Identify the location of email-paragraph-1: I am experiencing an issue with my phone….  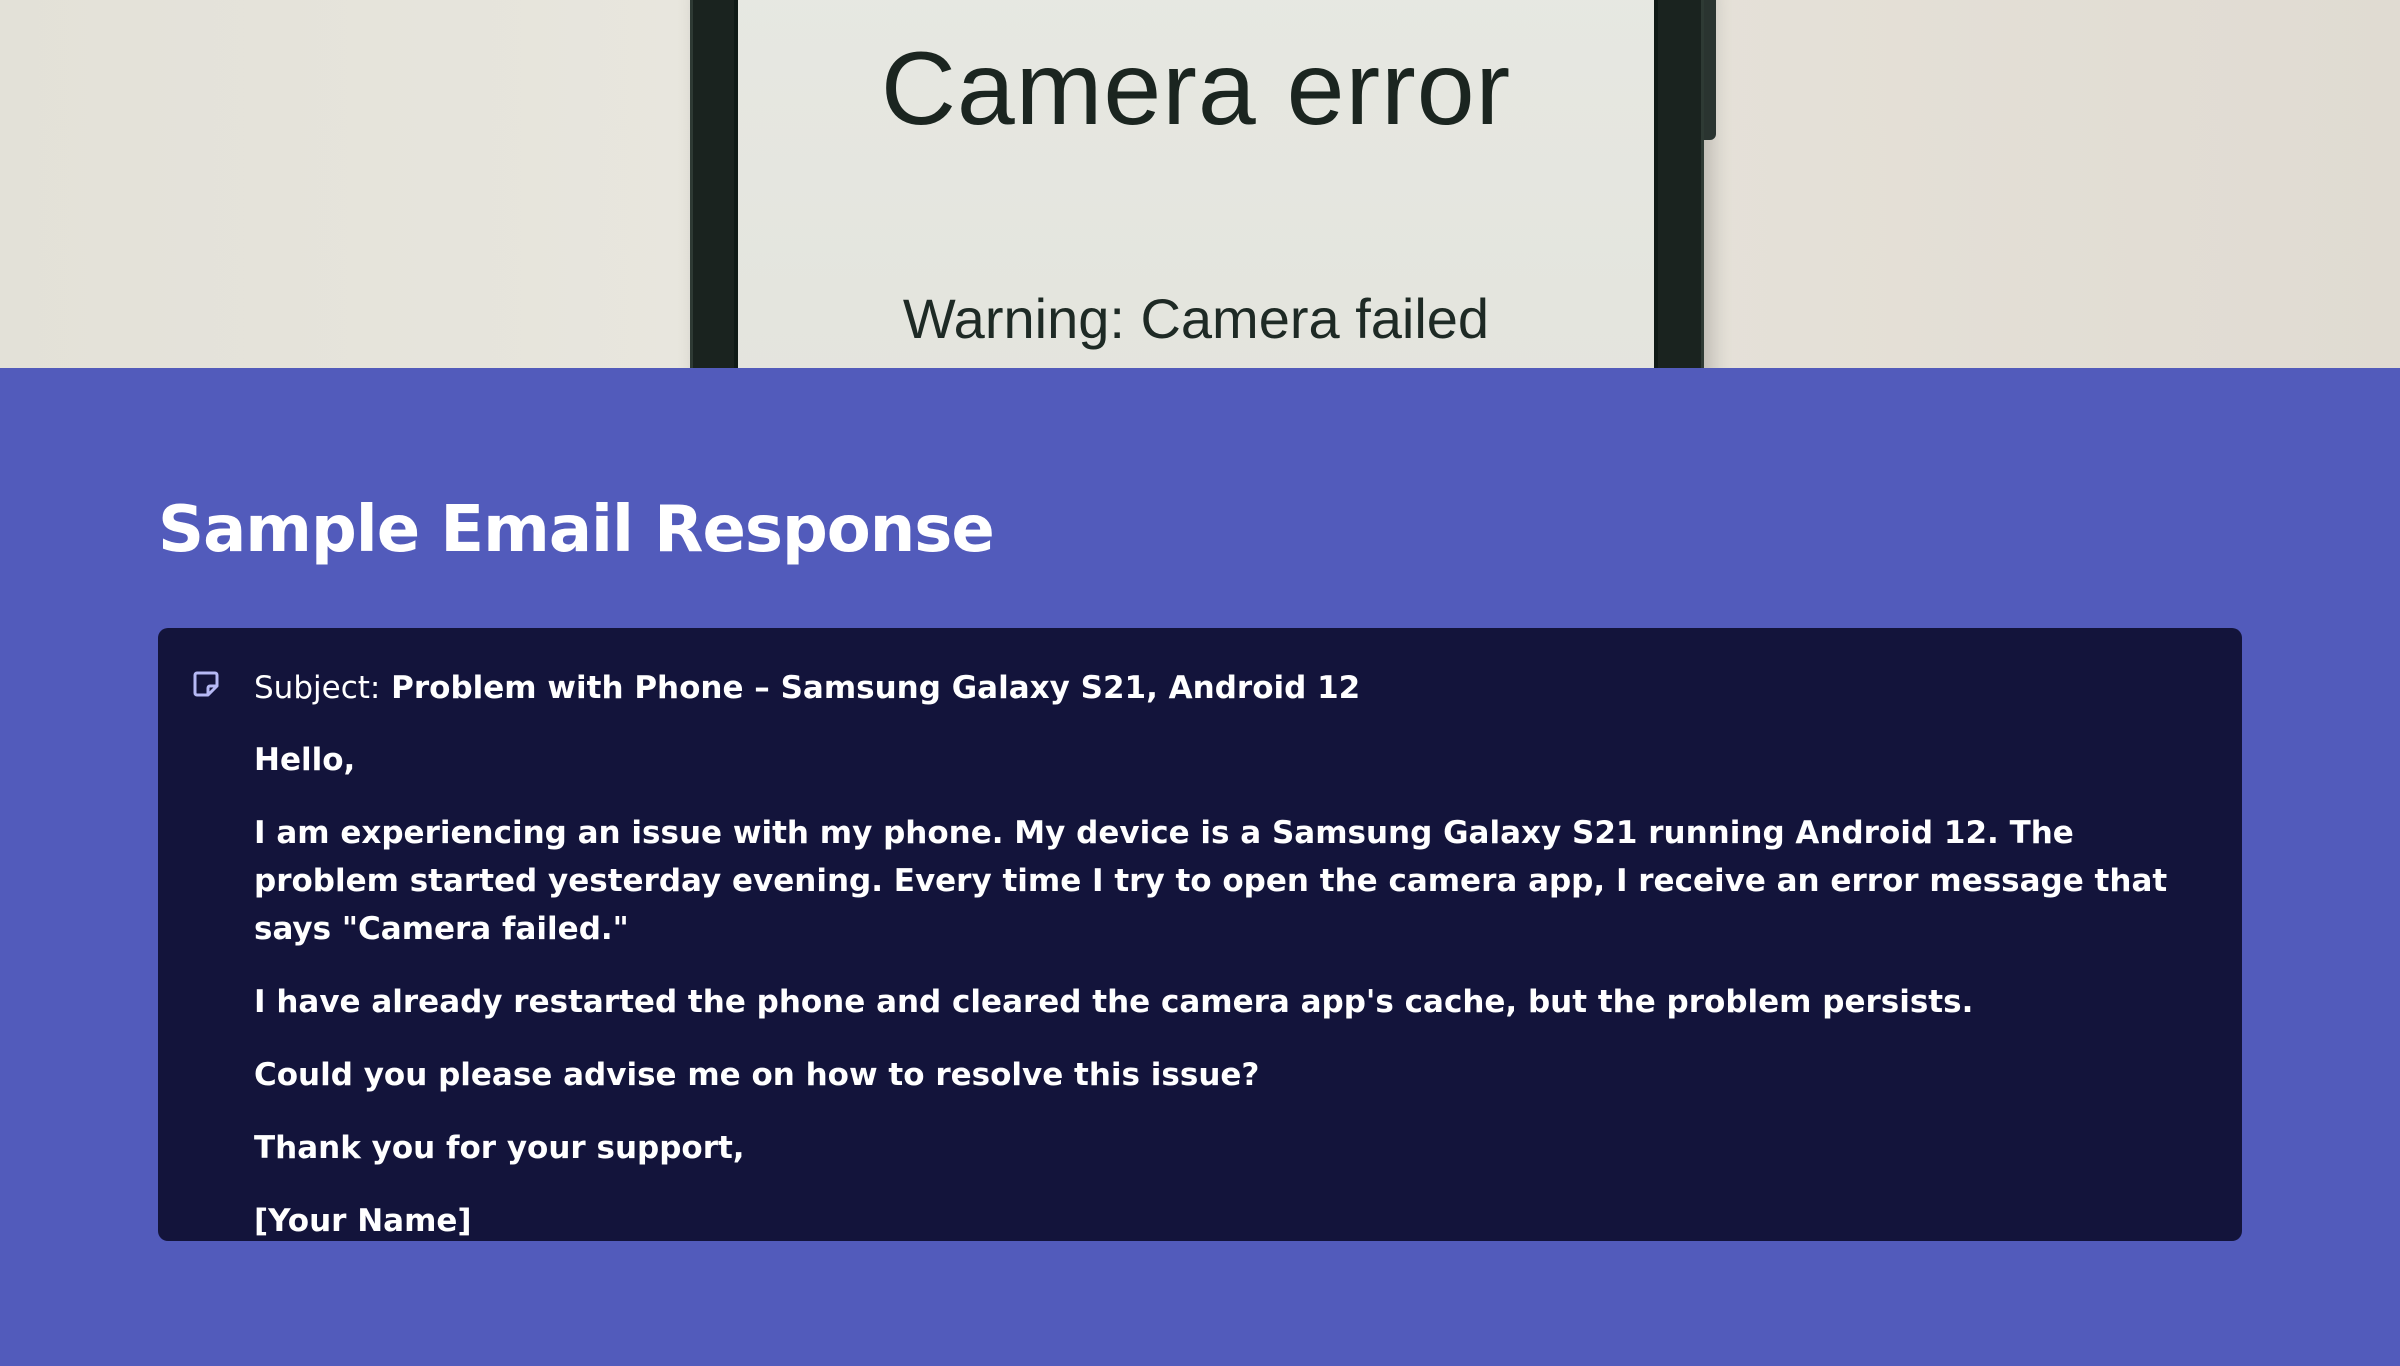
(1211, 881).